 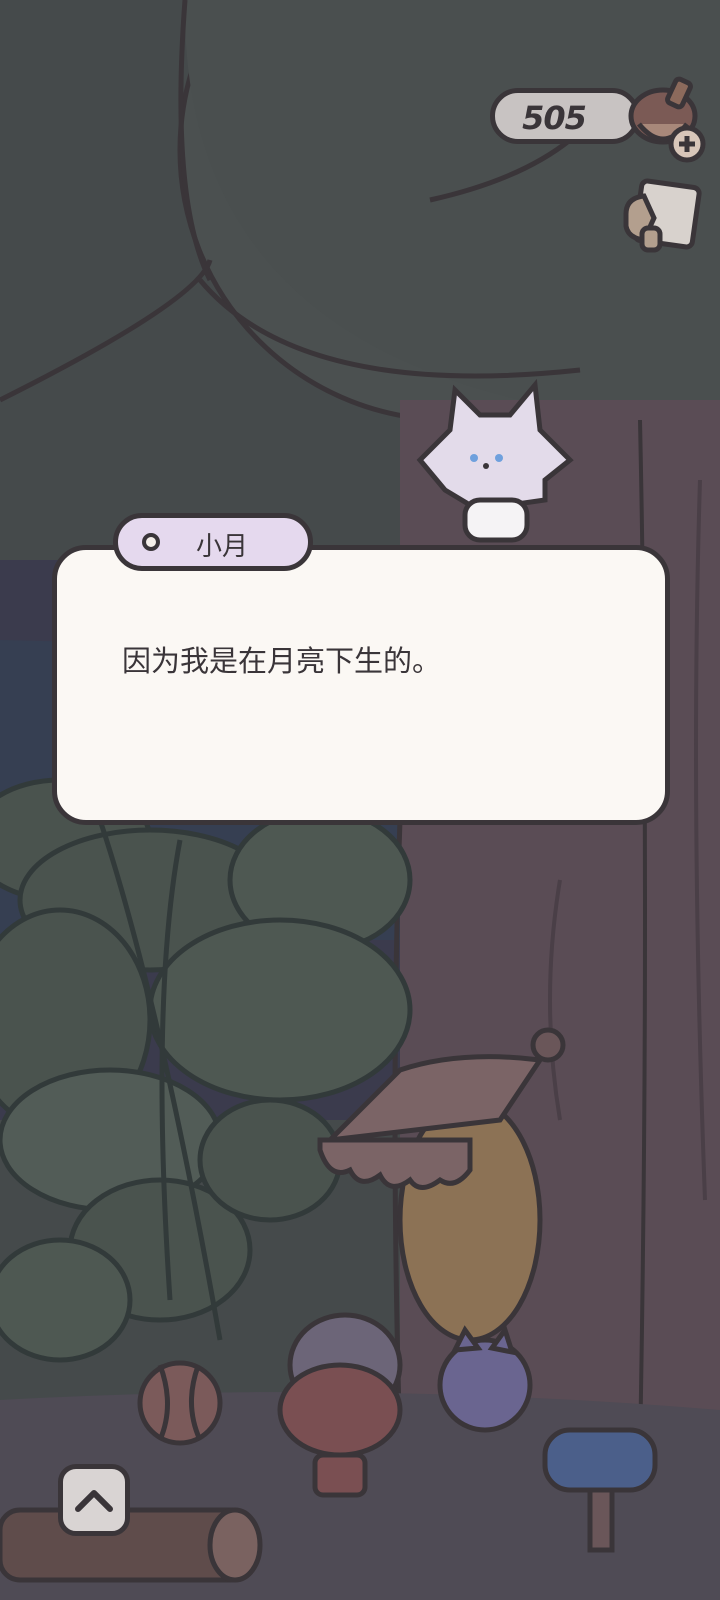 What do you see at coordinates (151, 542) in the screenshot?
I see `speaker-dot-icon` at bounding box center [151, 542].